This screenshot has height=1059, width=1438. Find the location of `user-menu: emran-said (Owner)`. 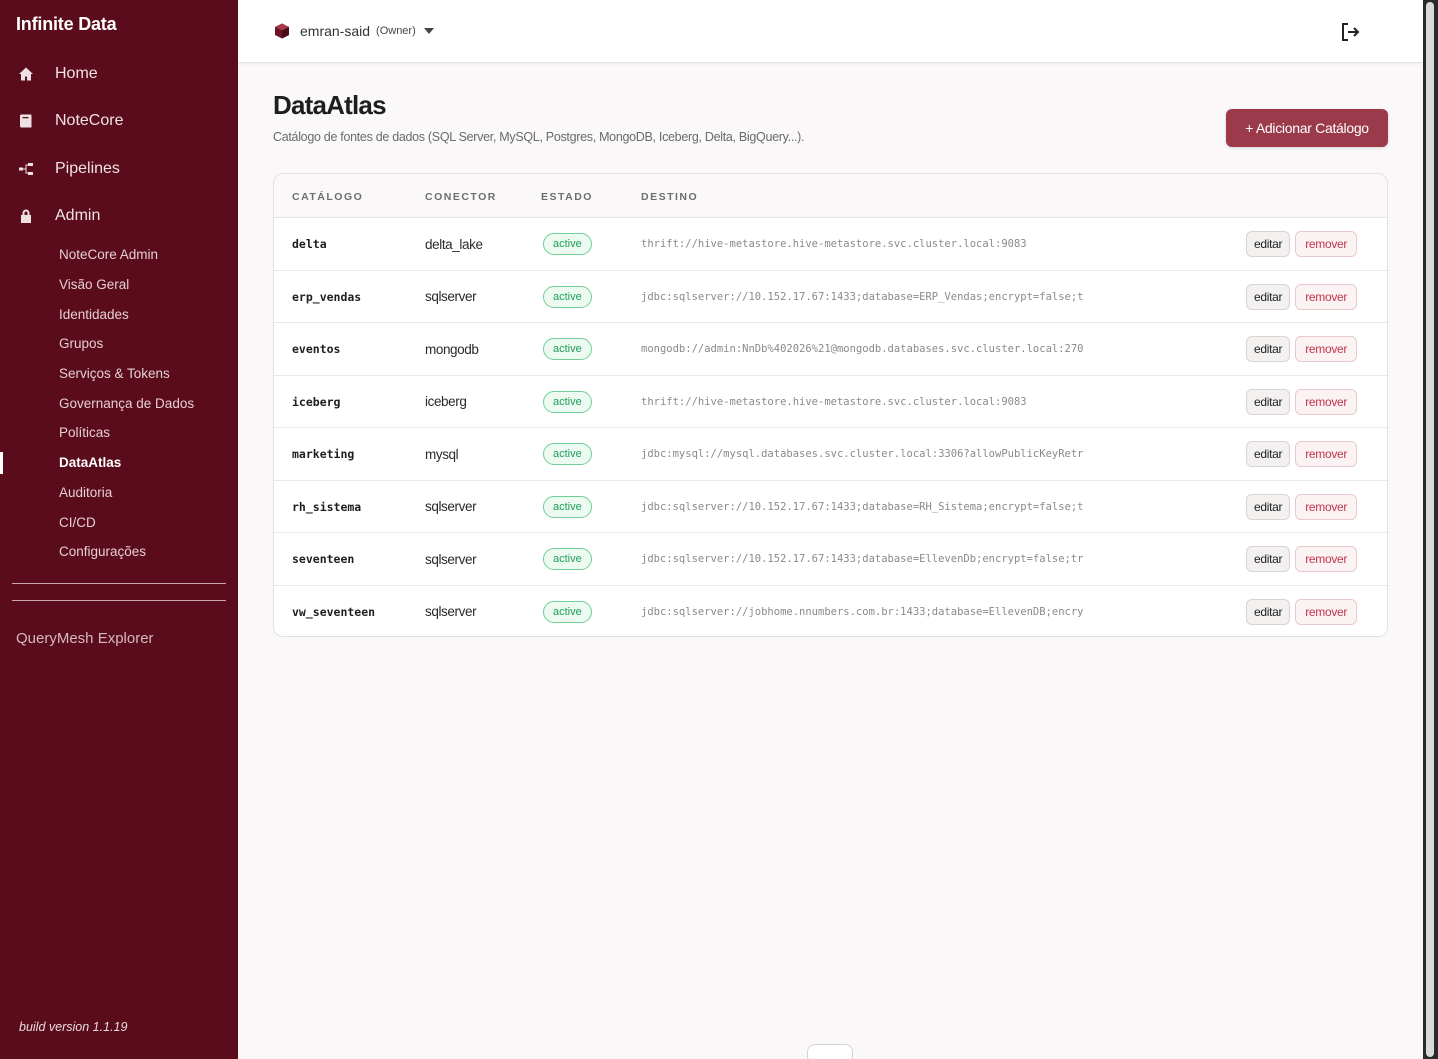

user-menu: emran-said (Owner) is located at coordinates (353, 31).